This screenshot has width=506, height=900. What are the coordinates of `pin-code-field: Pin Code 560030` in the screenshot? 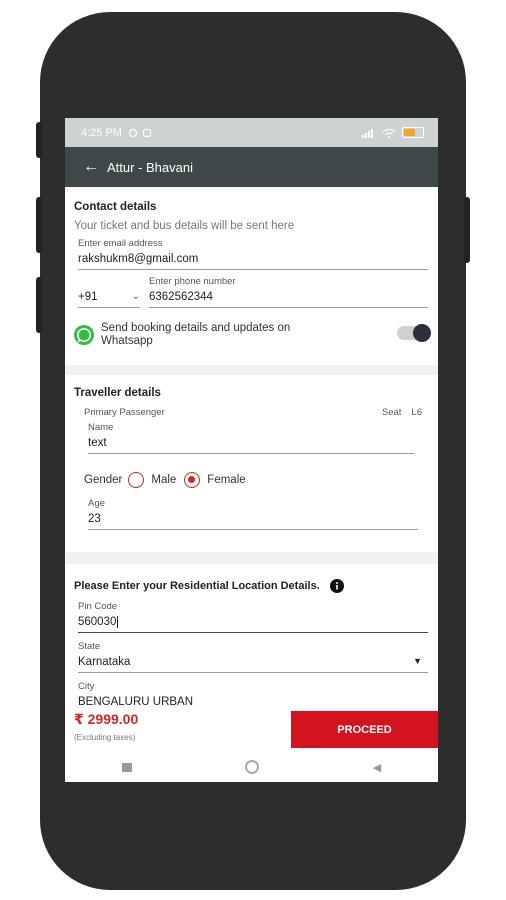 It's located at (253, 617).